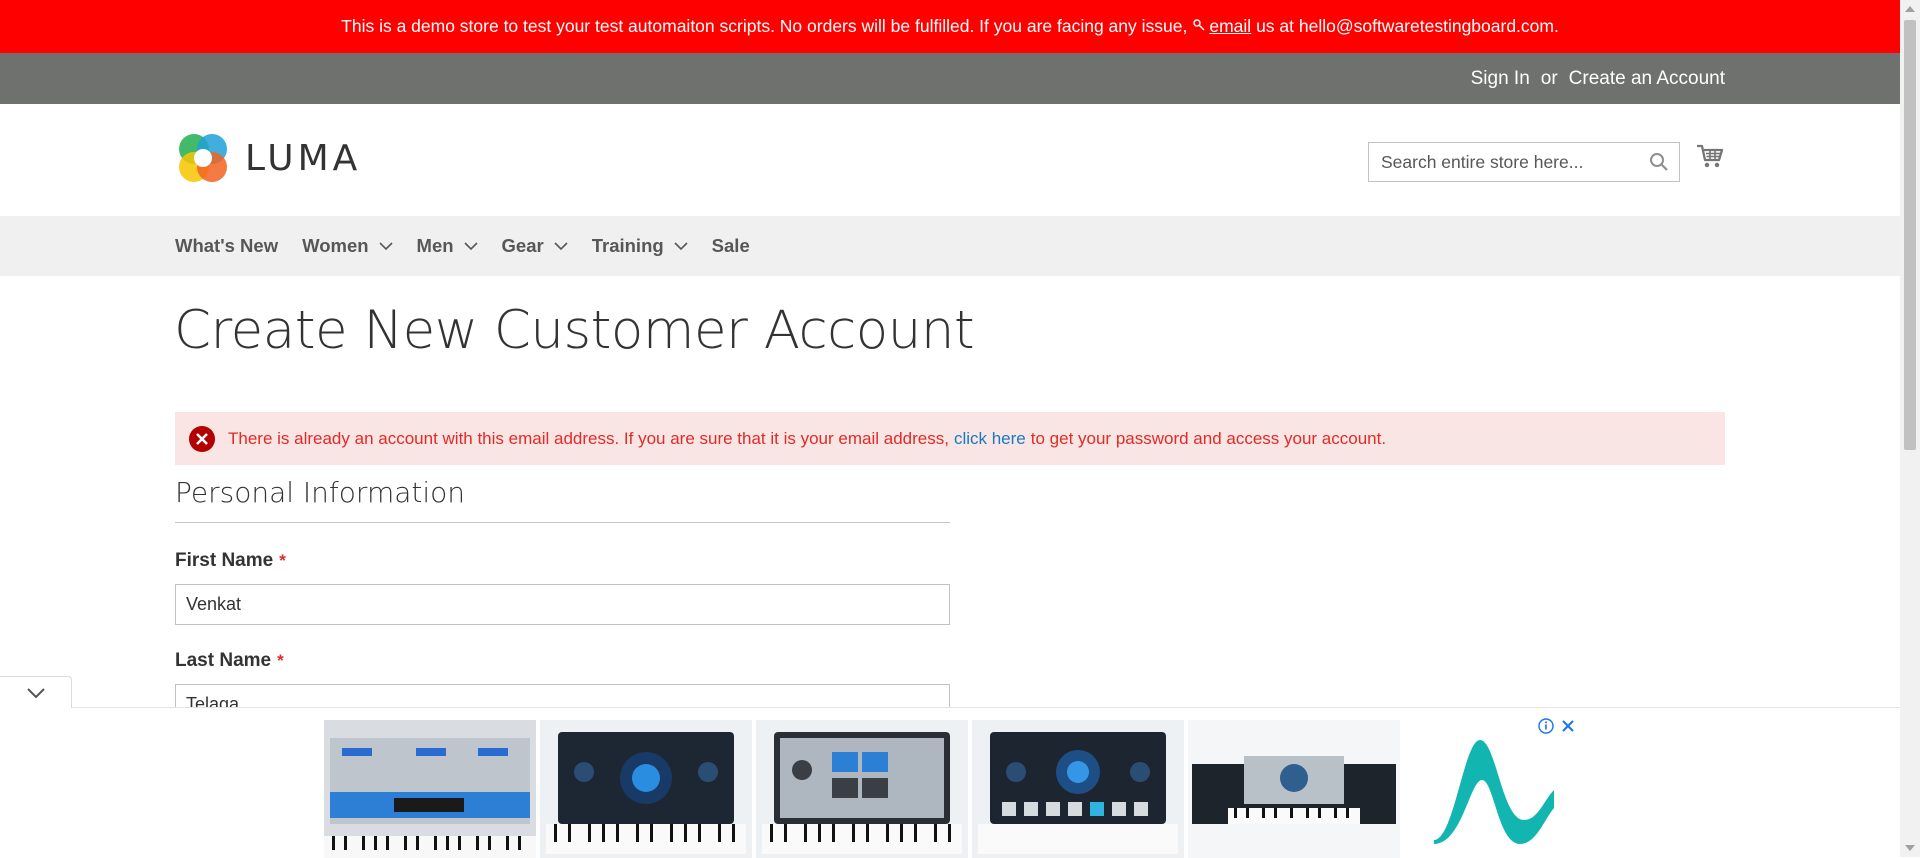 The width and height of the screenshot is (1920, 858). I want to click on header-links: Sign In or Create an Account, so click(1598, 78).